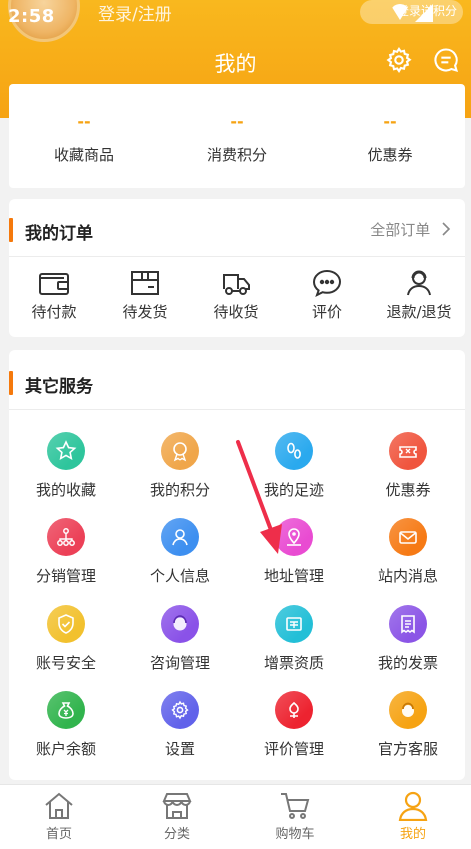 This screenshot has height=849, width=471. Describe the element at coordinates (65, 663) in the screenshot. I see `service-label: 账号安全` at that location.